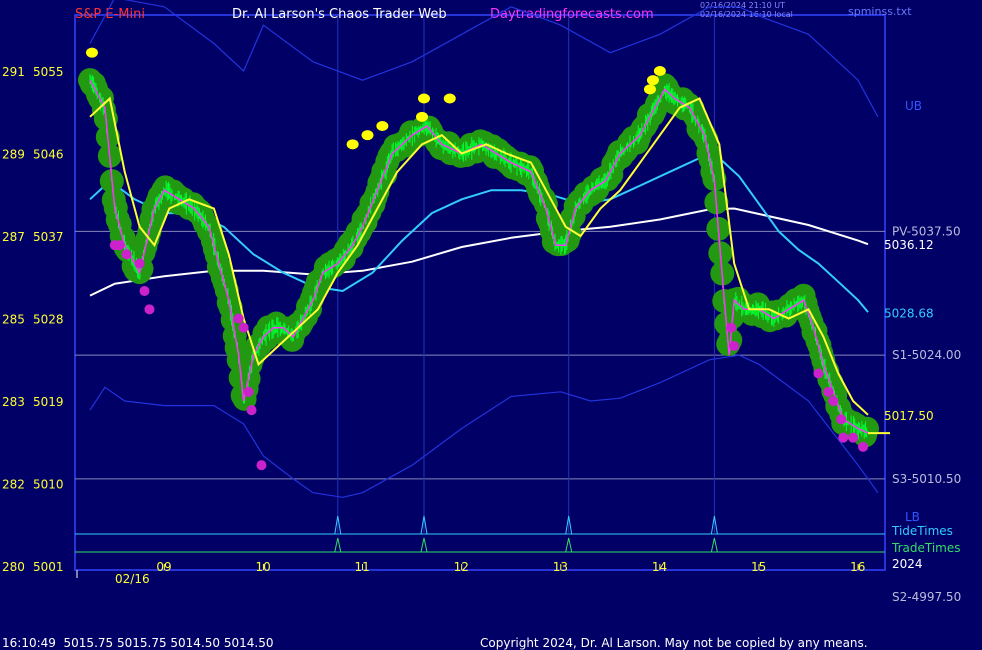  What do you see at coordinates (857, 567) in the screenshot?
I see `x-tick-label: 16` at bounding box center [857, 567].